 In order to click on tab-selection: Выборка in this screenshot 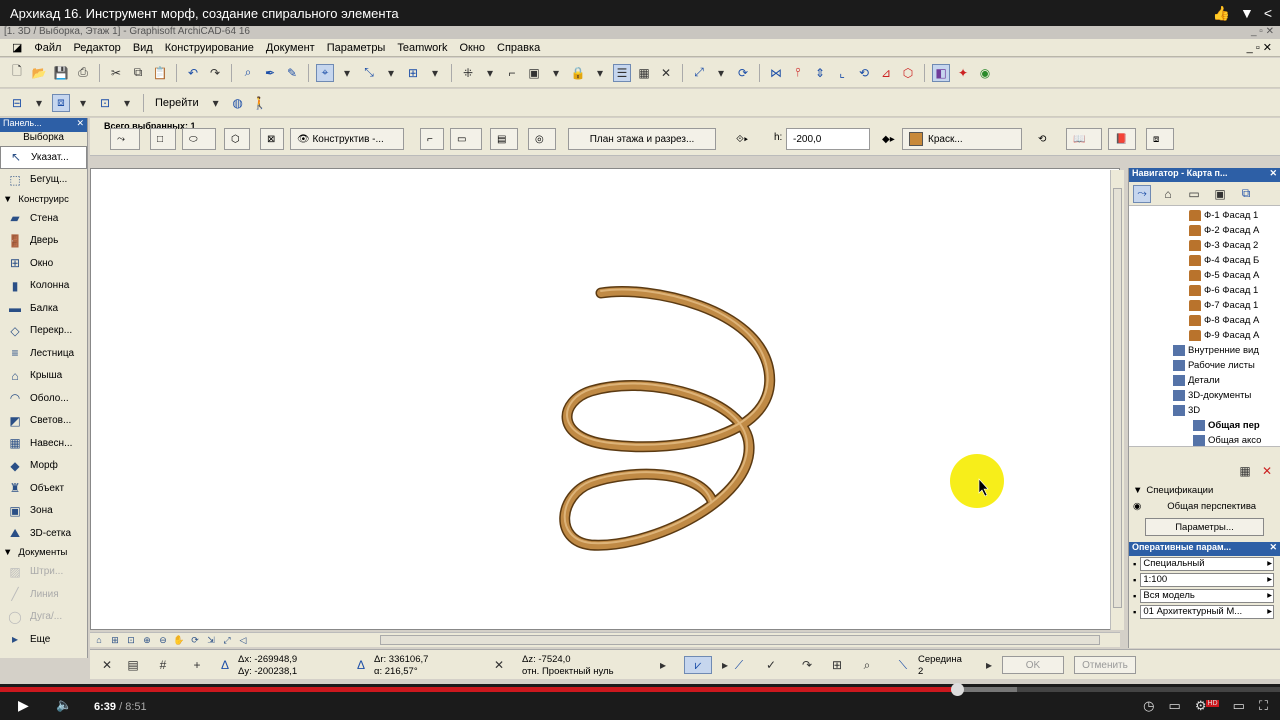, I will do `click(43, 139)`.